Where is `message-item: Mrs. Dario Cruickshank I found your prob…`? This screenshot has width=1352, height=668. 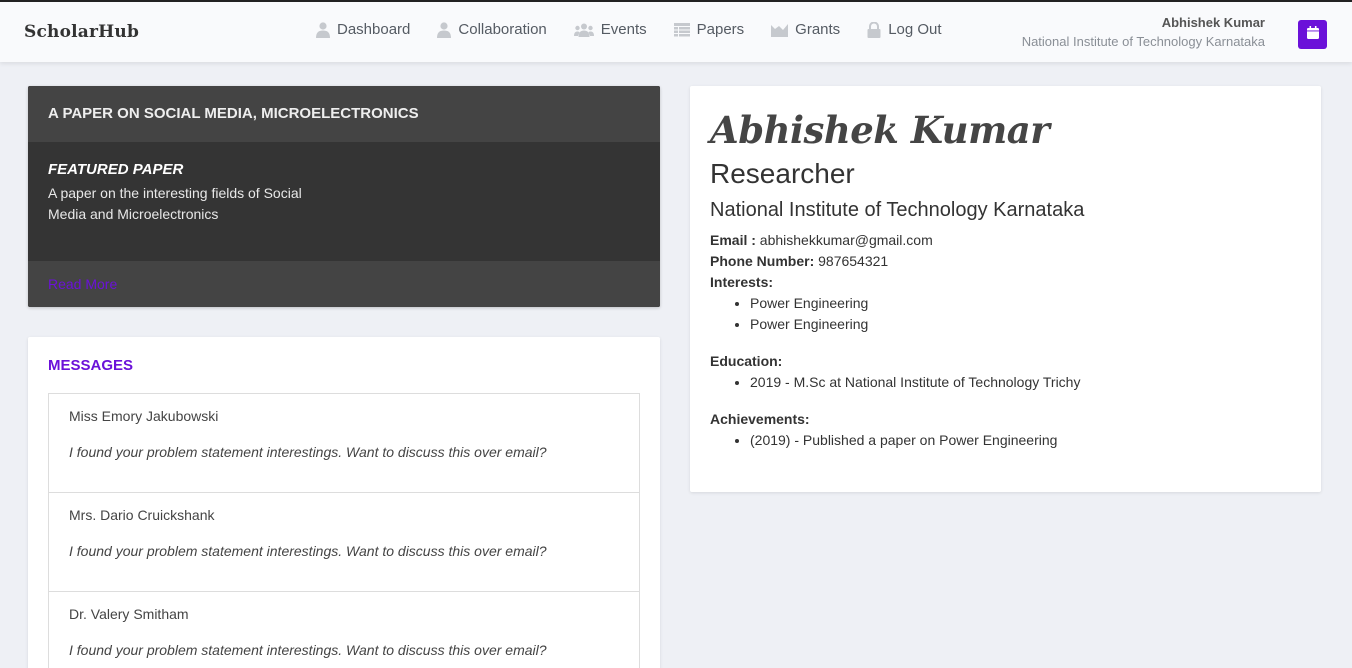
message-item: Mrs. Dario Cruickshank I found your prob… is located at coordinates (344, 542).